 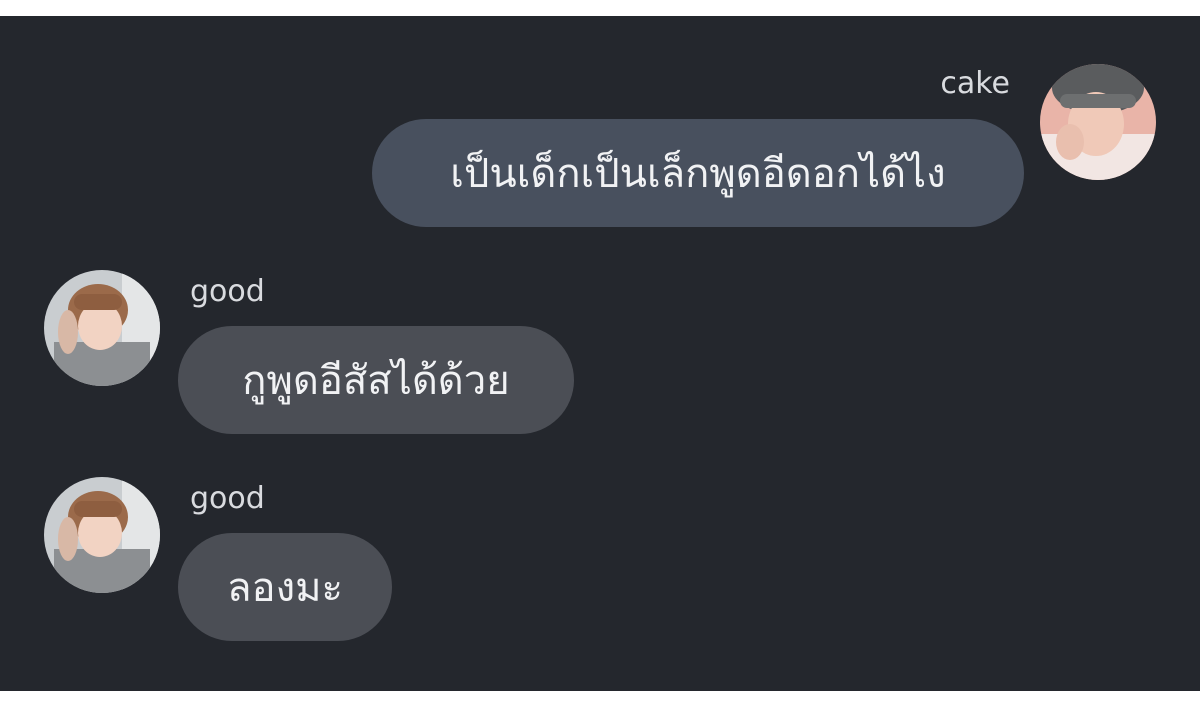 What do you see at coordinates (975, 83) in the screenshot?
I see `sender-name: cake` at bounding box center [975, 83].